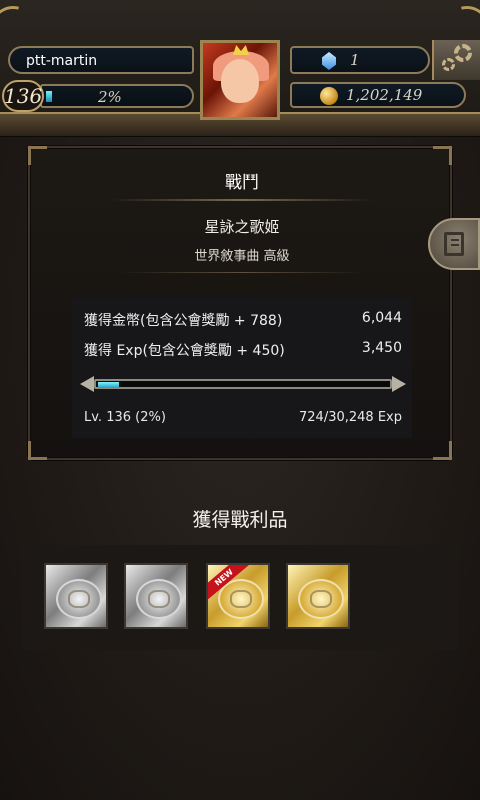 Image resolution: width=480 pixels, height=800 pixels. I want to click on loot-list: NEW, so click(240, 597).